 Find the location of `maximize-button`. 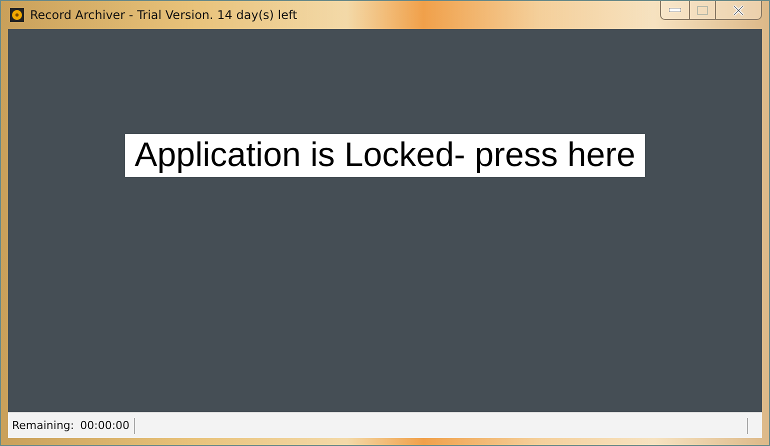

maximize-button is located at coordinates (702, 10).